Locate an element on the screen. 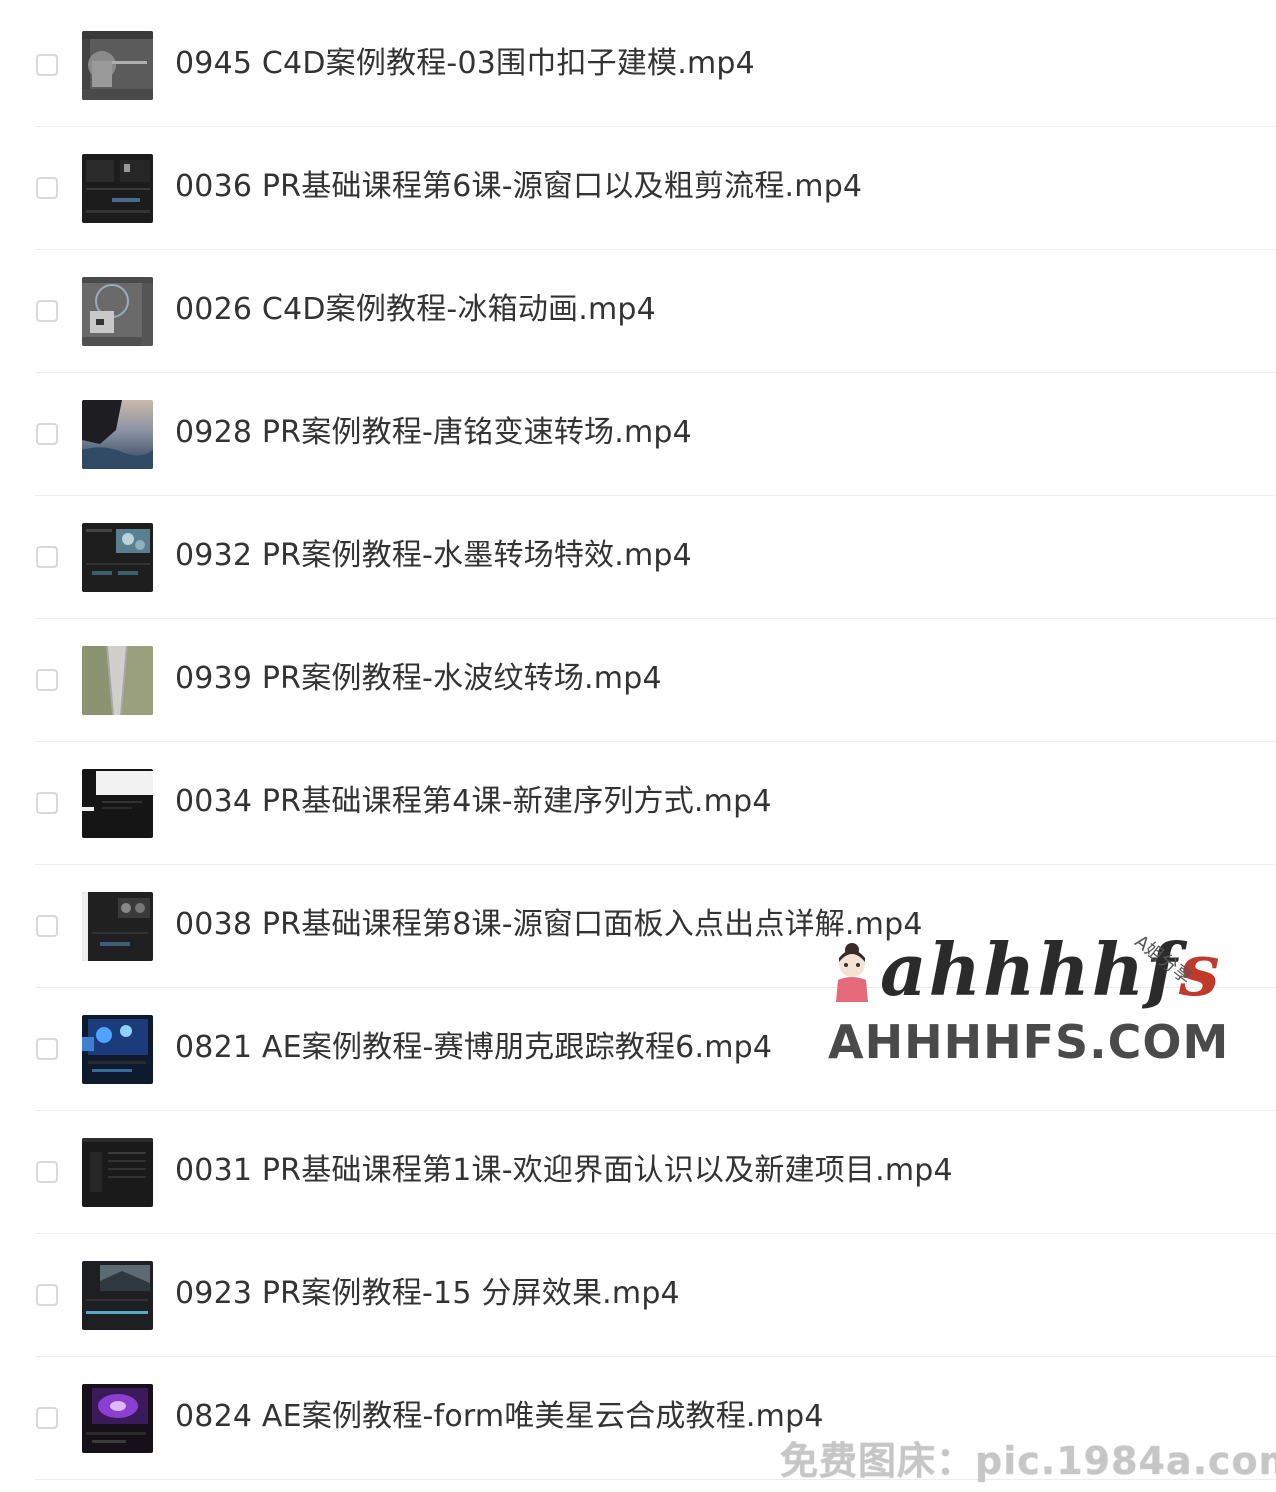 Image resolution: width=1276 pixels, height=1492 pixels. file-row: 0945 C4D案例教程-03围巾扣子建模.mp4 is located at coordinates (638, 65).